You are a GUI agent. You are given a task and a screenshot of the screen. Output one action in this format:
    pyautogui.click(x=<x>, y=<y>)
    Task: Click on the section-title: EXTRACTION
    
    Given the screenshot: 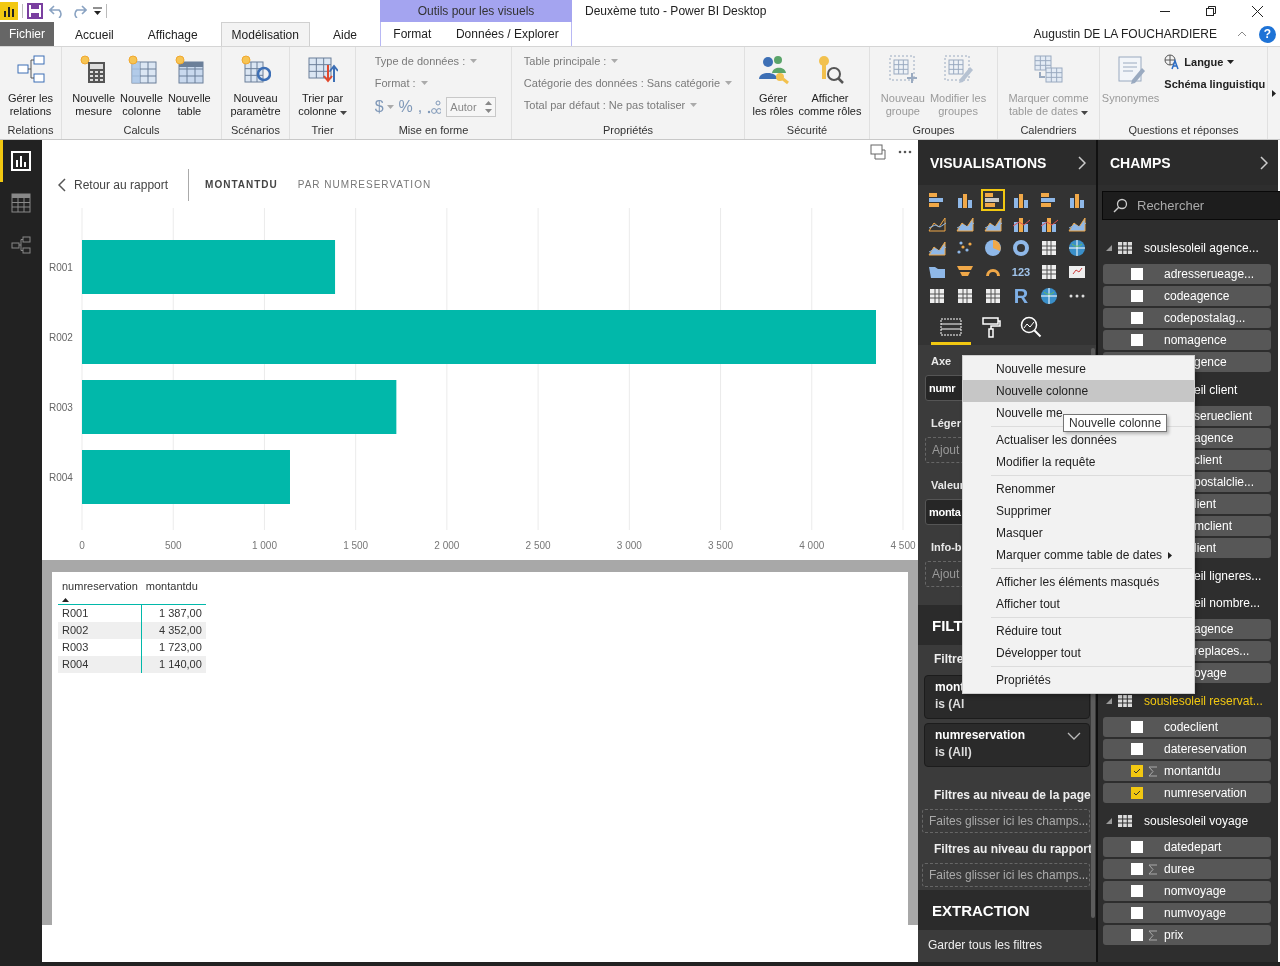 What is the action you would take?
    pyautogui.click(x=981, y=910)
    